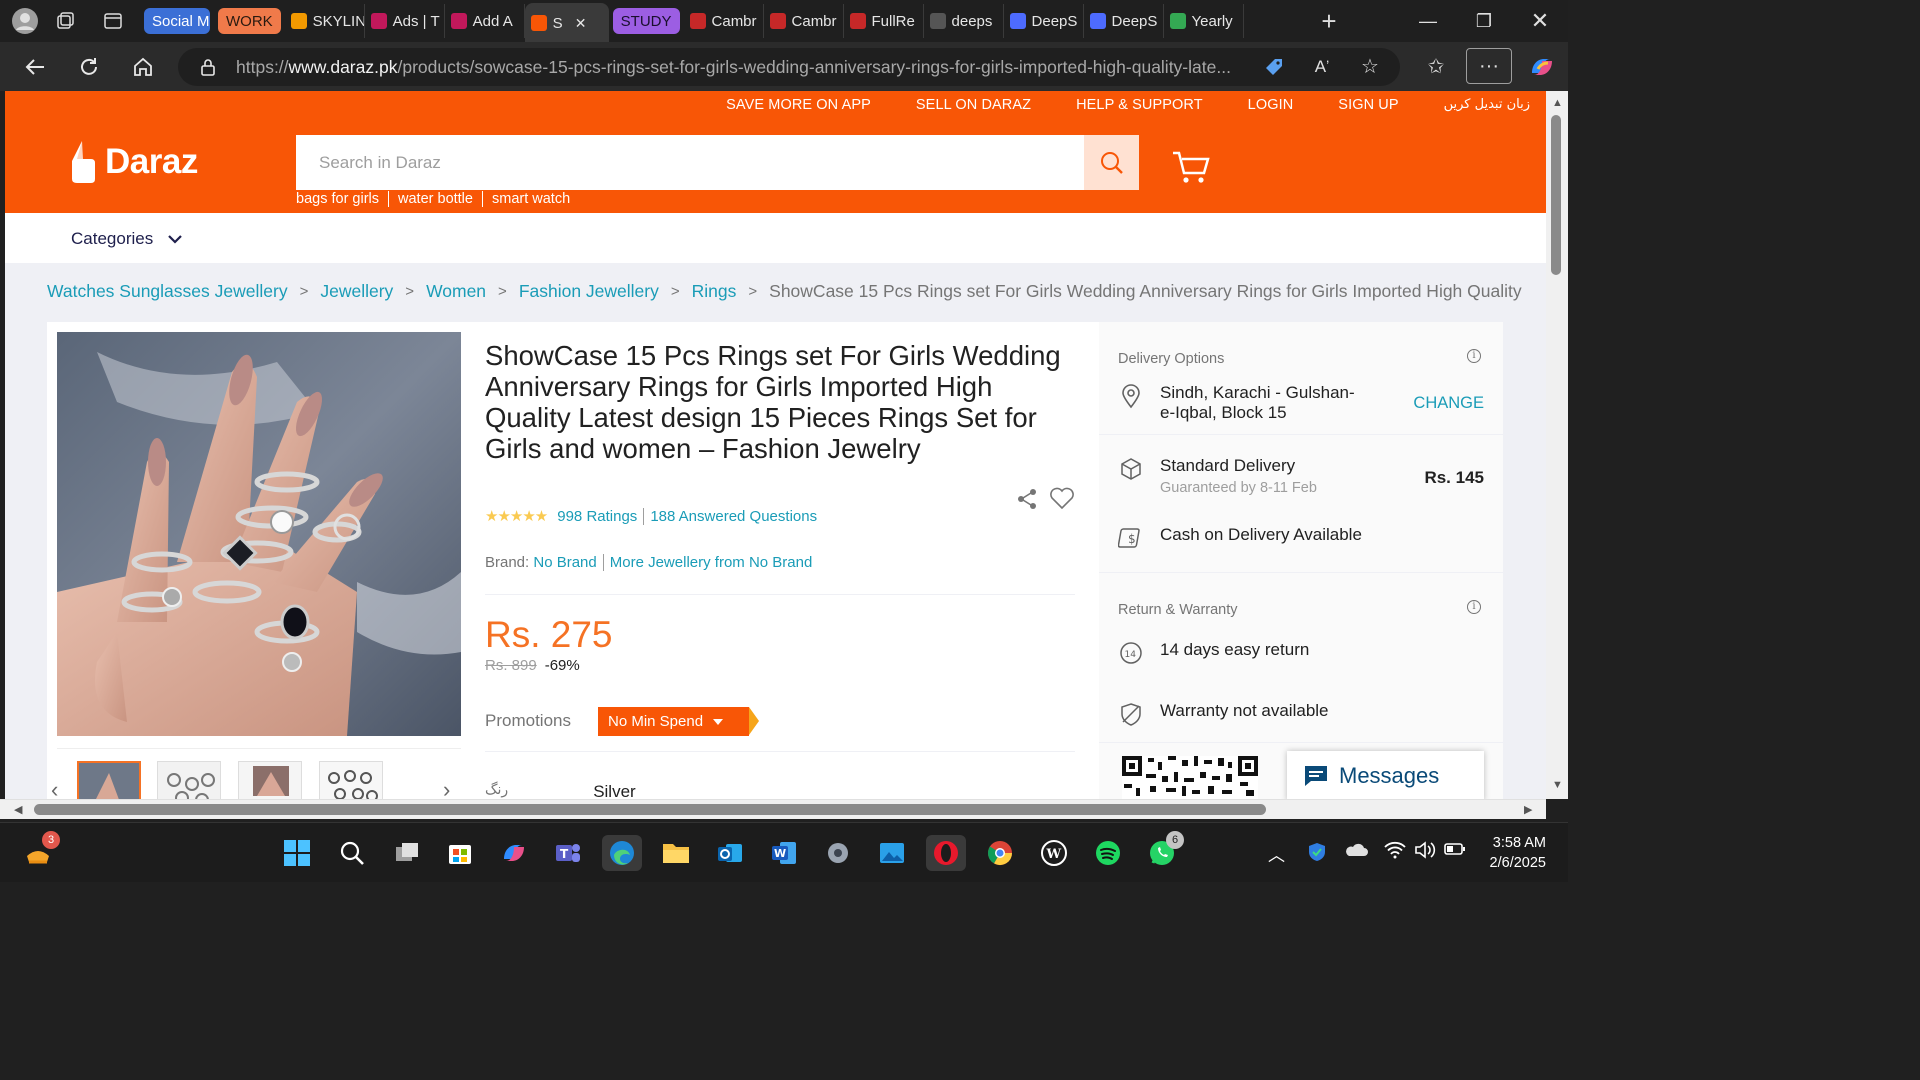 The height and width of the screenshot is (1080, 1920). I want to click on lock-icon, so click(208, 67).